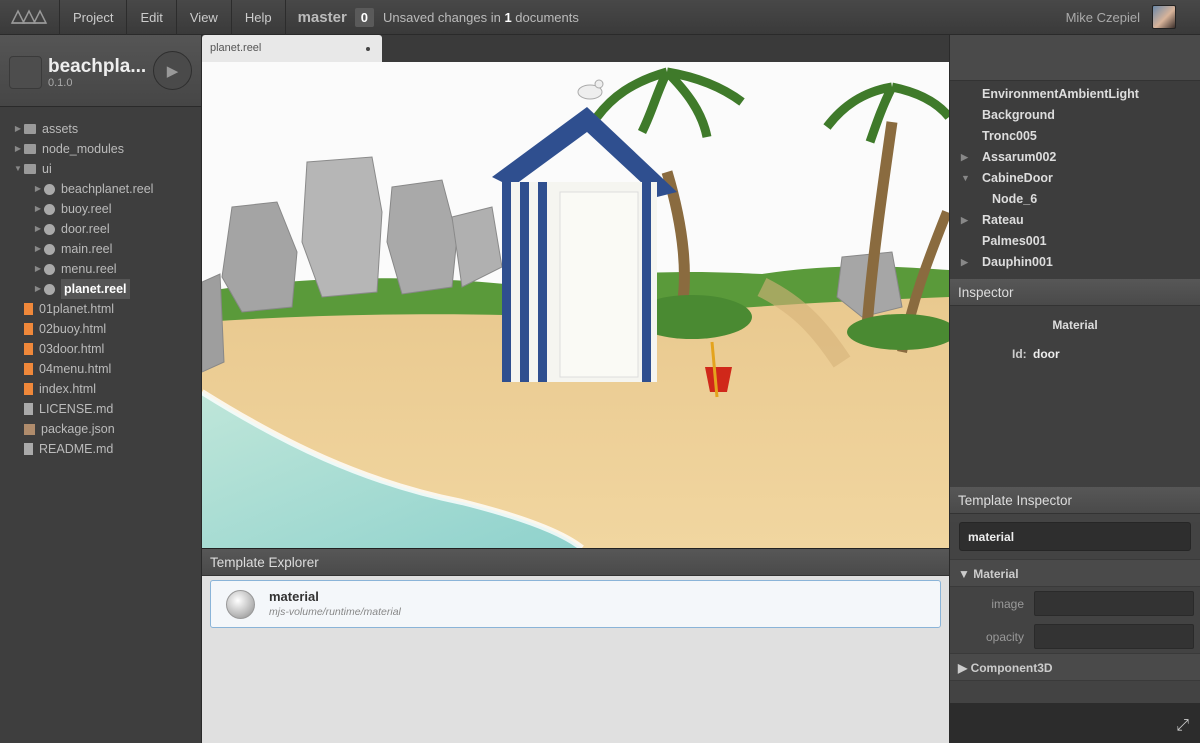  Describe the element at coordinates (100, 149) in the screenshot. I see `file-tree-item: ▶ node_modules` at that location.